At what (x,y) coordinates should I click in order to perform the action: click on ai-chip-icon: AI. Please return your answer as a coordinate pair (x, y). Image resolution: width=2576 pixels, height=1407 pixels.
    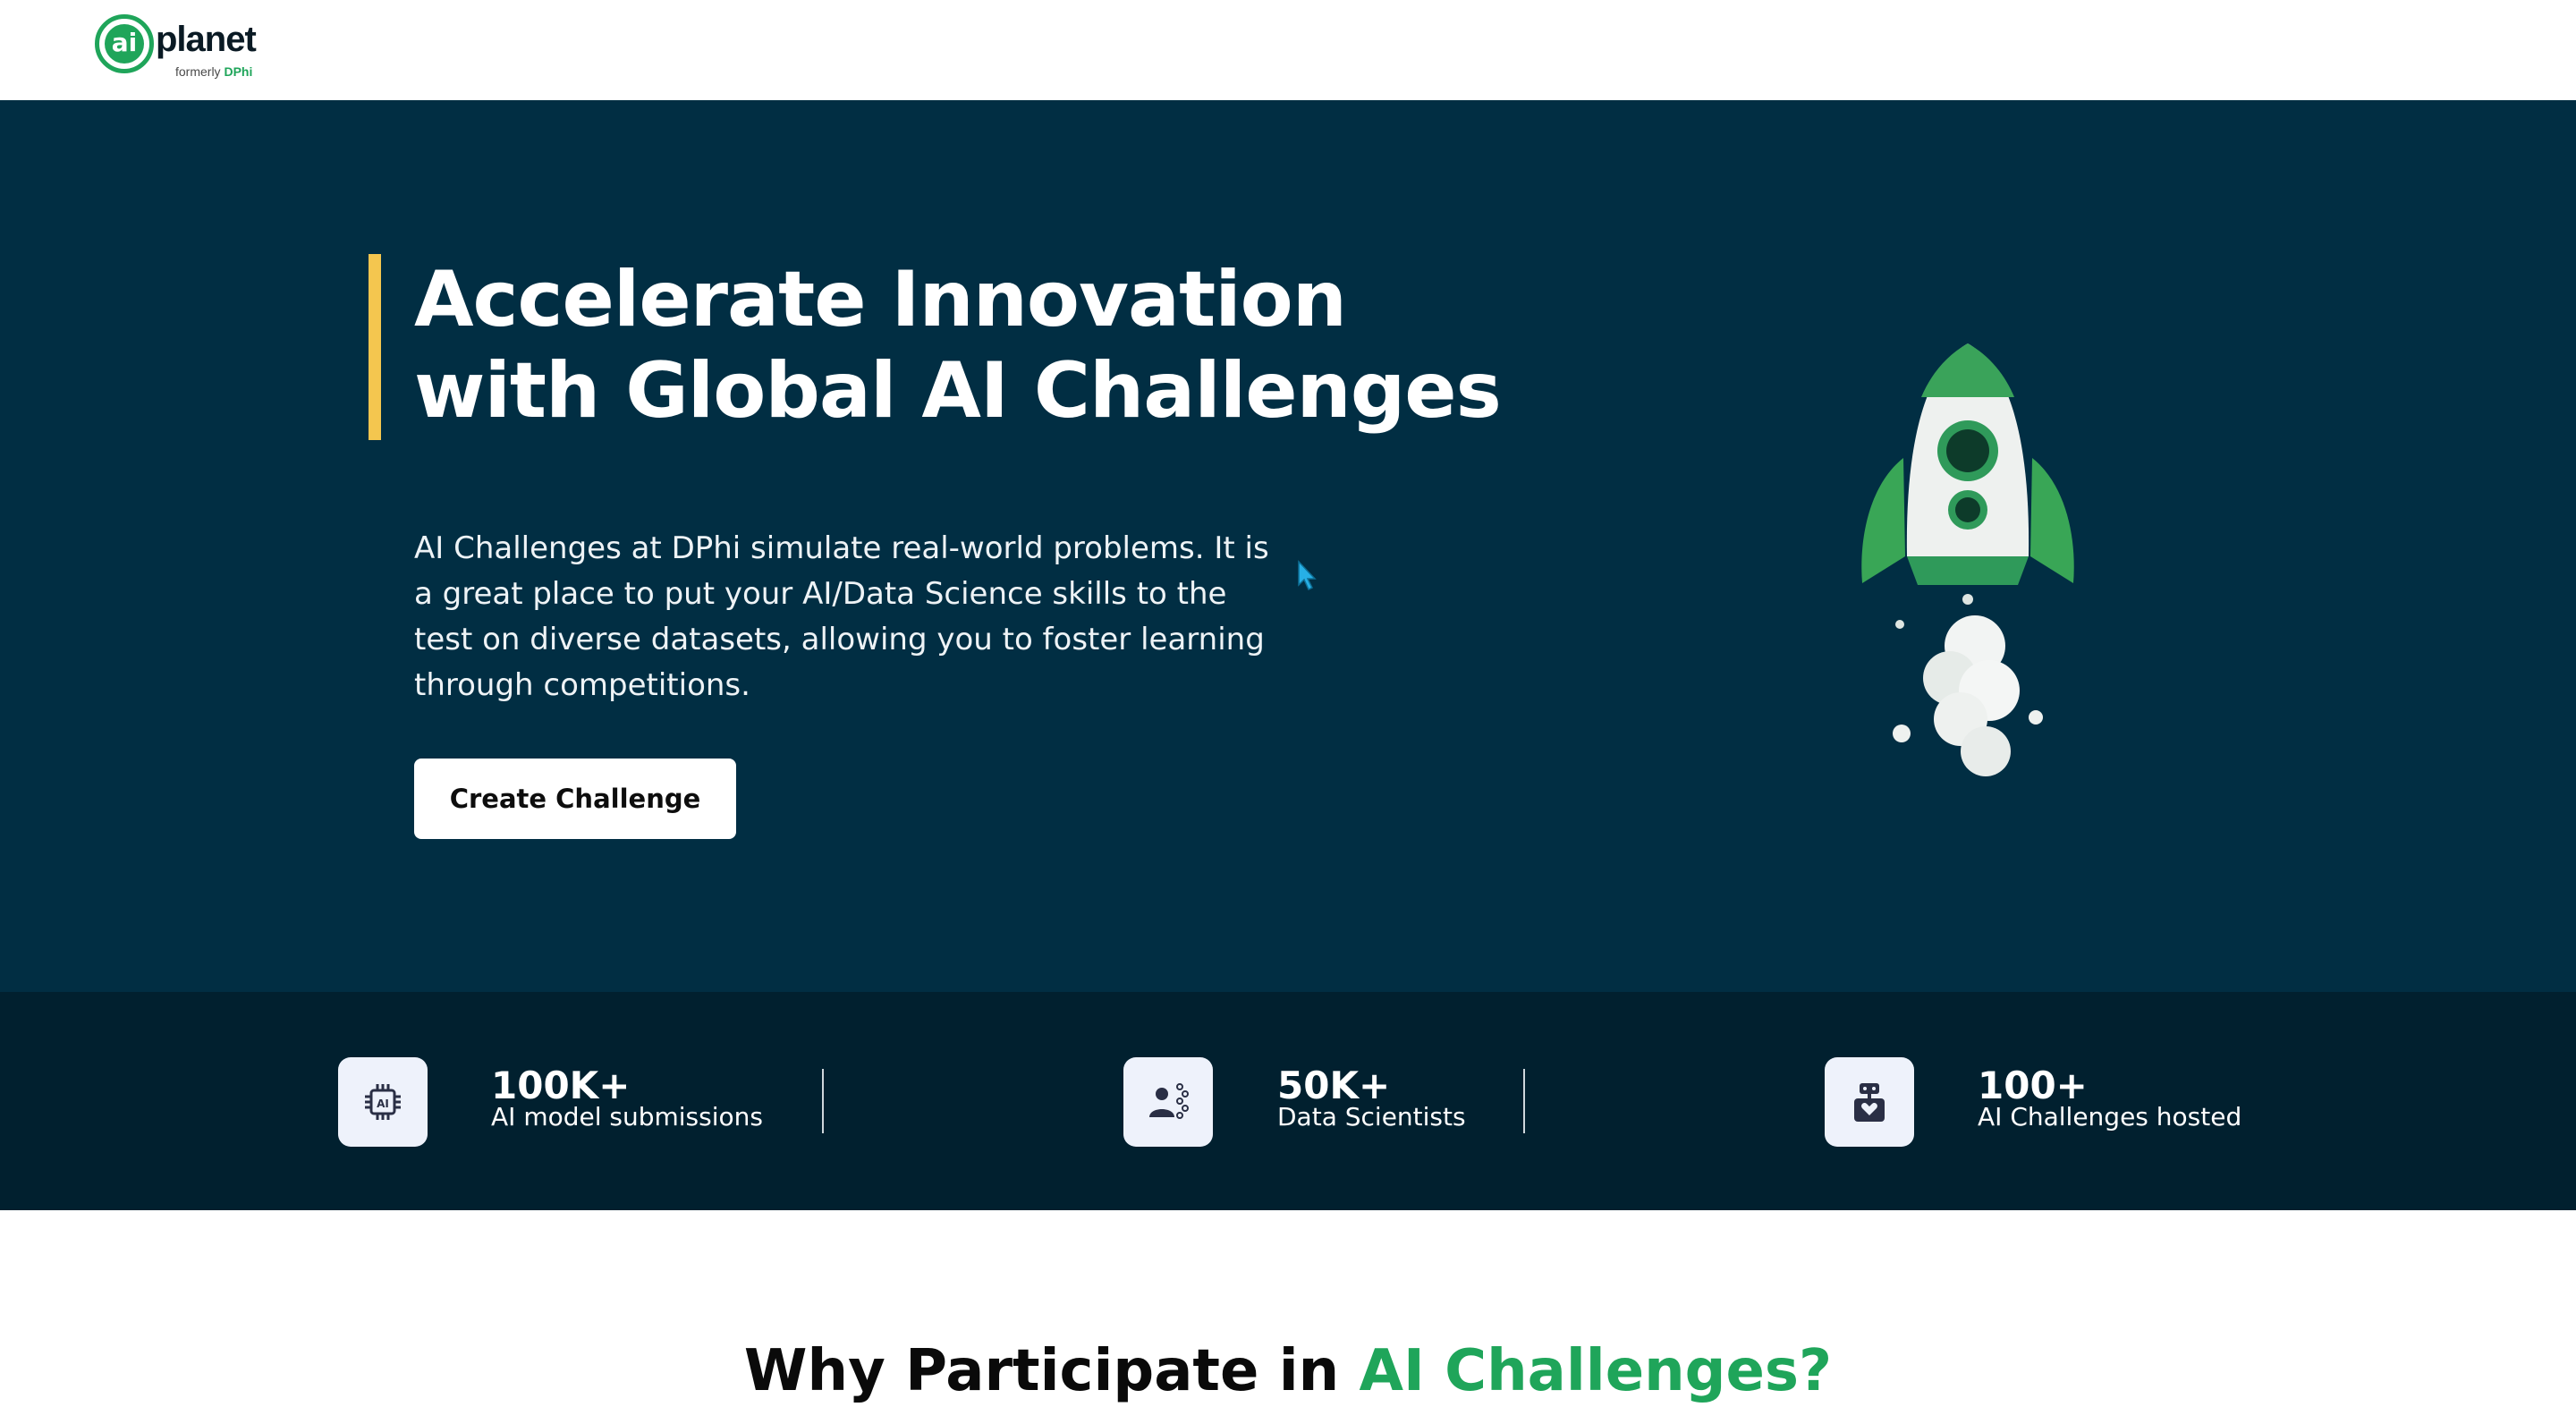
    Looking at the image, I should click on (383, 1102).